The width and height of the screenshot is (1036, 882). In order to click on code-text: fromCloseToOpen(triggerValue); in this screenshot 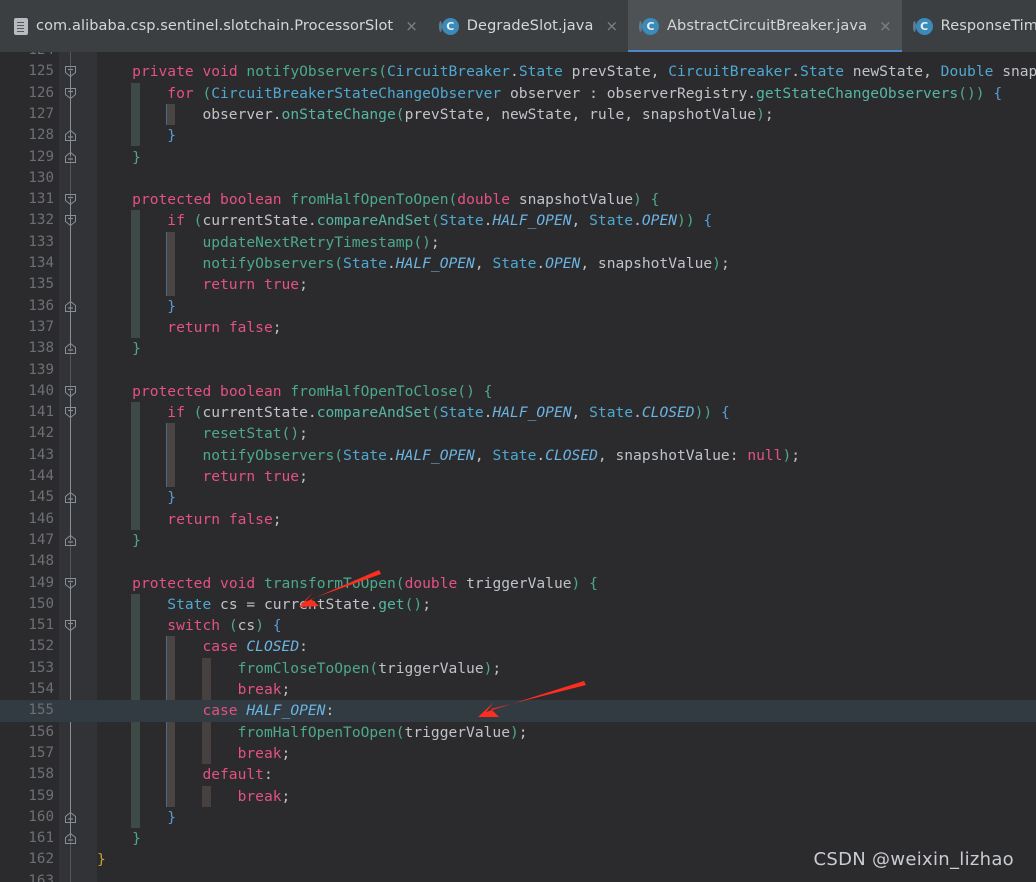, I will do `click(299, 668)`.